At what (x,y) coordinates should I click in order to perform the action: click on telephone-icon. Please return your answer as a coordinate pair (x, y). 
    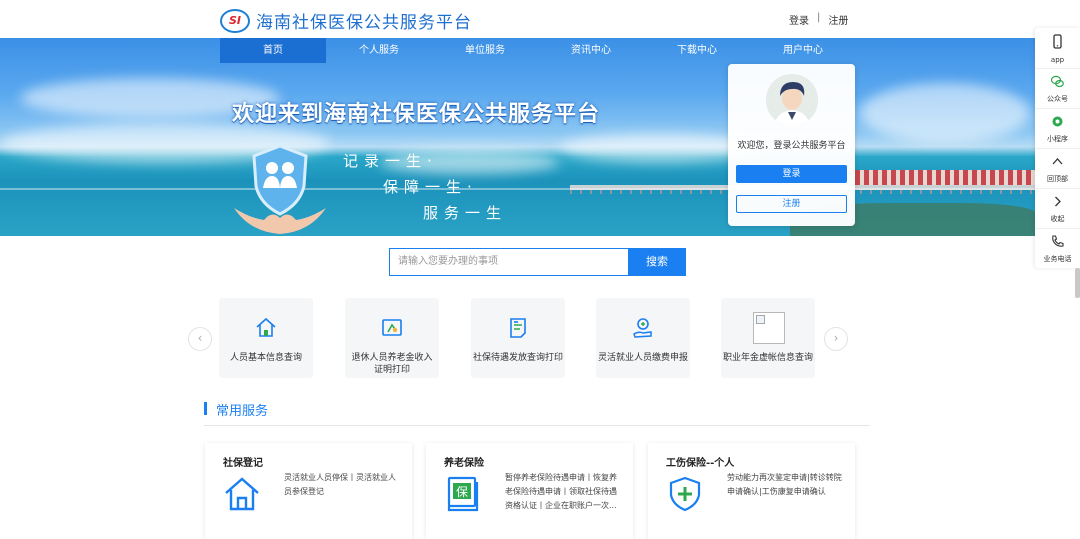
    Looking at the image, I should click on (1058, 241).